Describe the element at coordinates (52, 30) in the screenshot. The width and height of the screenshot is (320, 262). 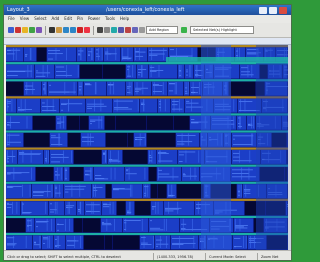
I see `undo-icon` at that location.